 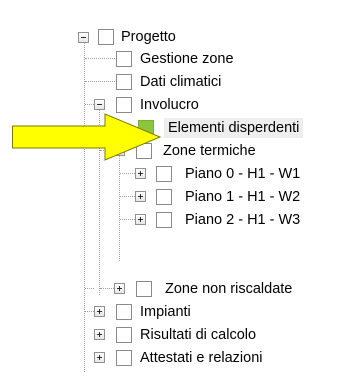 What do you see at coordinates (201, 358) in the screenshot?
I see `tree-item-label: Attestati e relazioni` at bounding box center [201, 358].